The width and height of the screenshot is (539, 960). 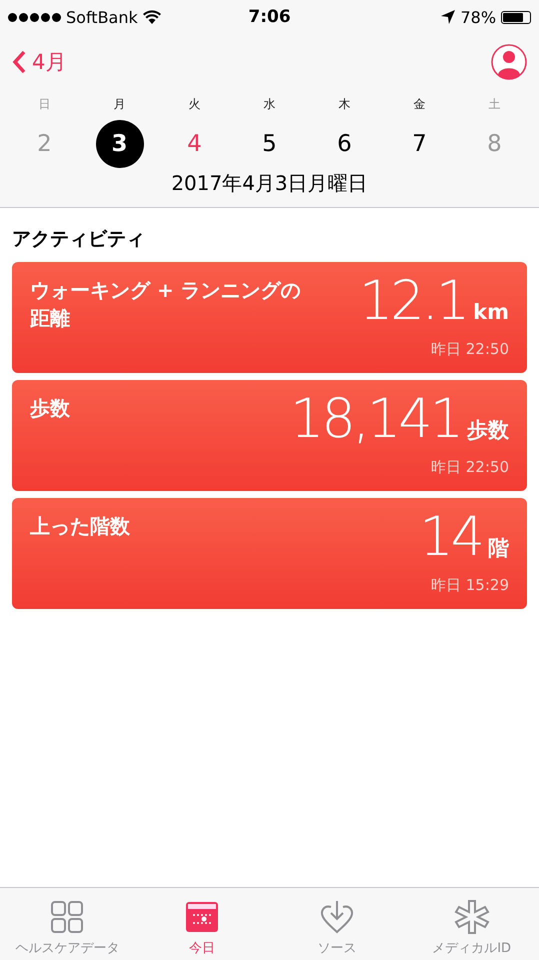 What do you see at coordinates (120, 144) in the screenshot?
I see `day-button: 3` at bounding box center [120, 144].